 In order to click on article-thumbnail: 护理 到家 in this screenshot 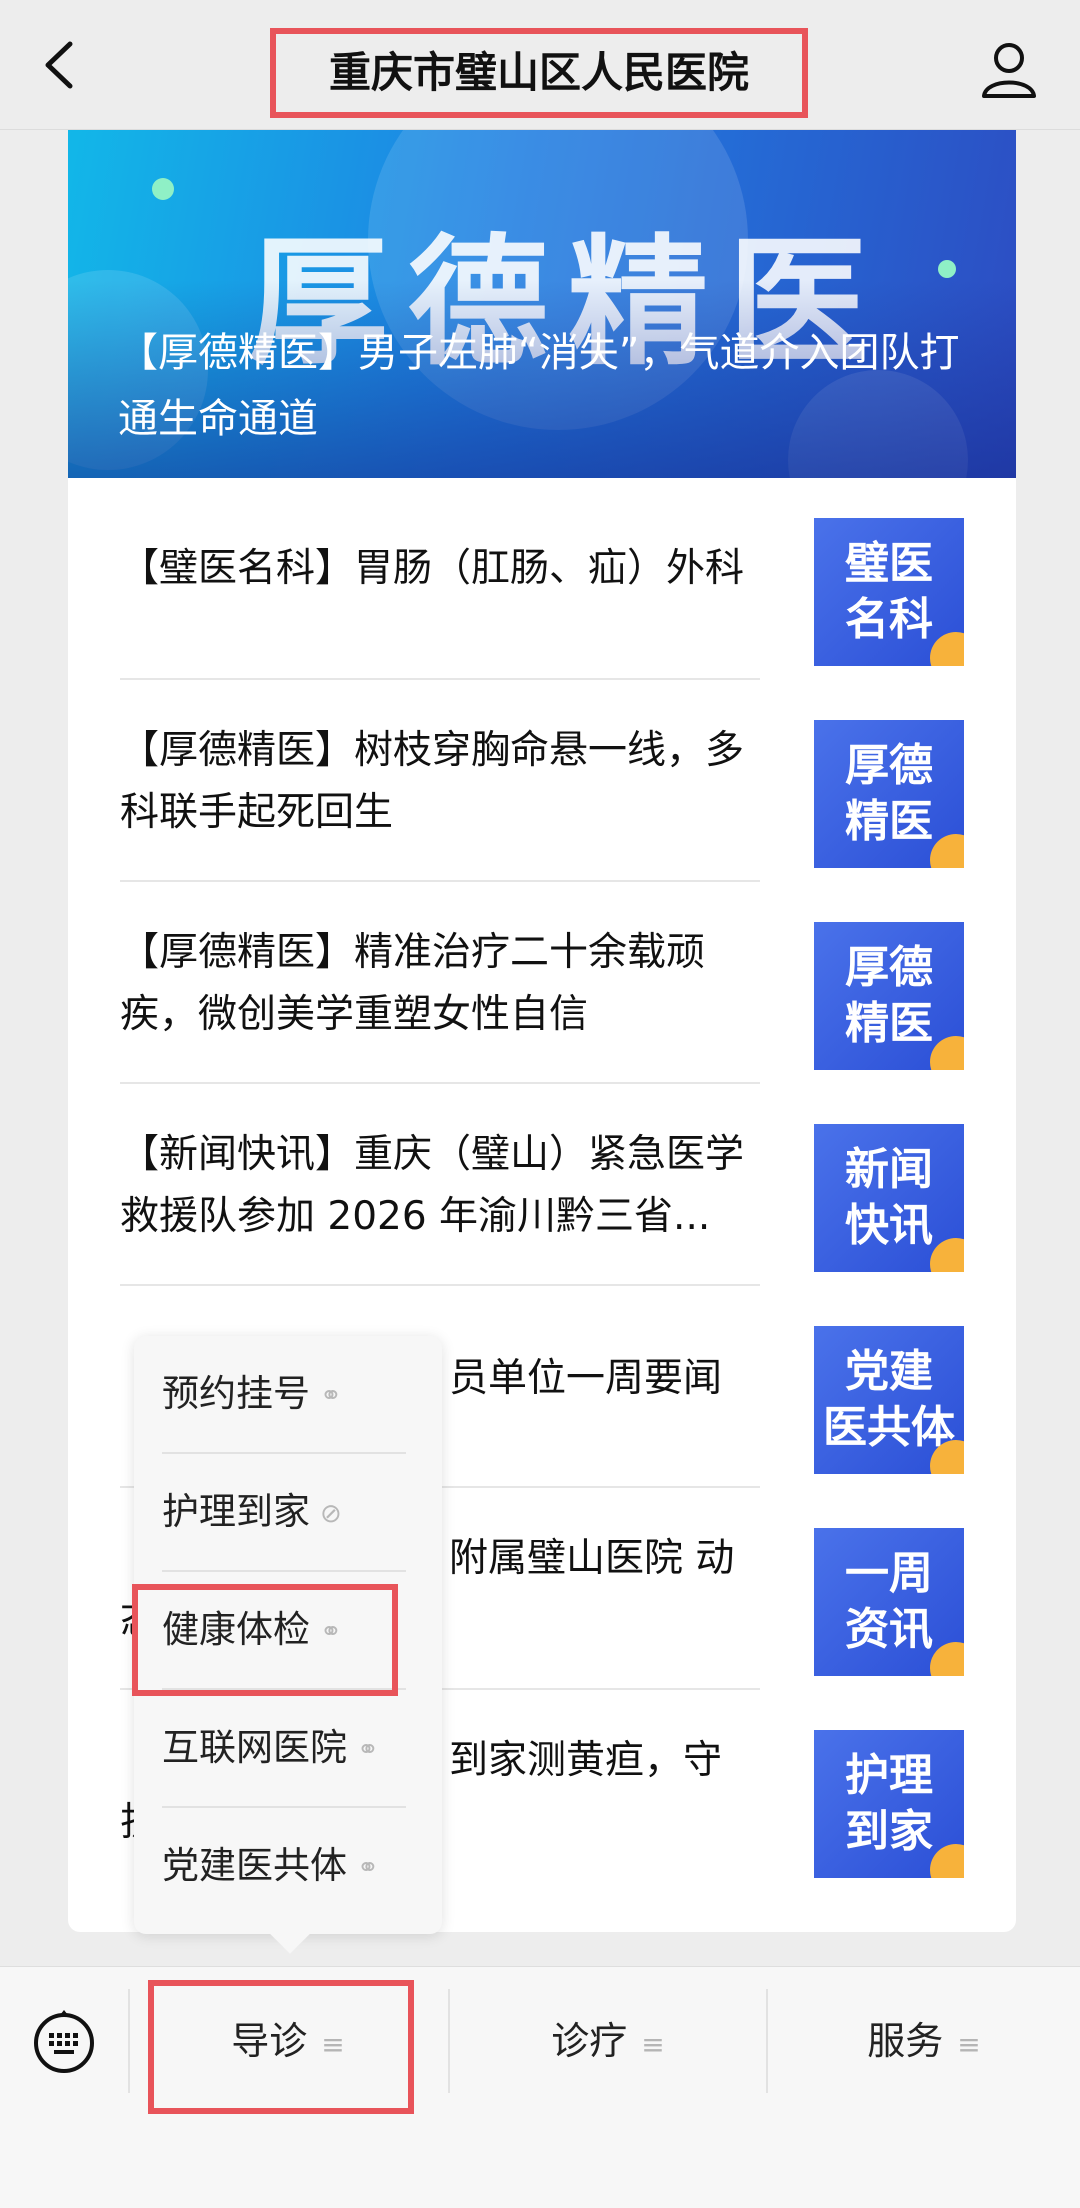, I will do `click(889, 1804)`.